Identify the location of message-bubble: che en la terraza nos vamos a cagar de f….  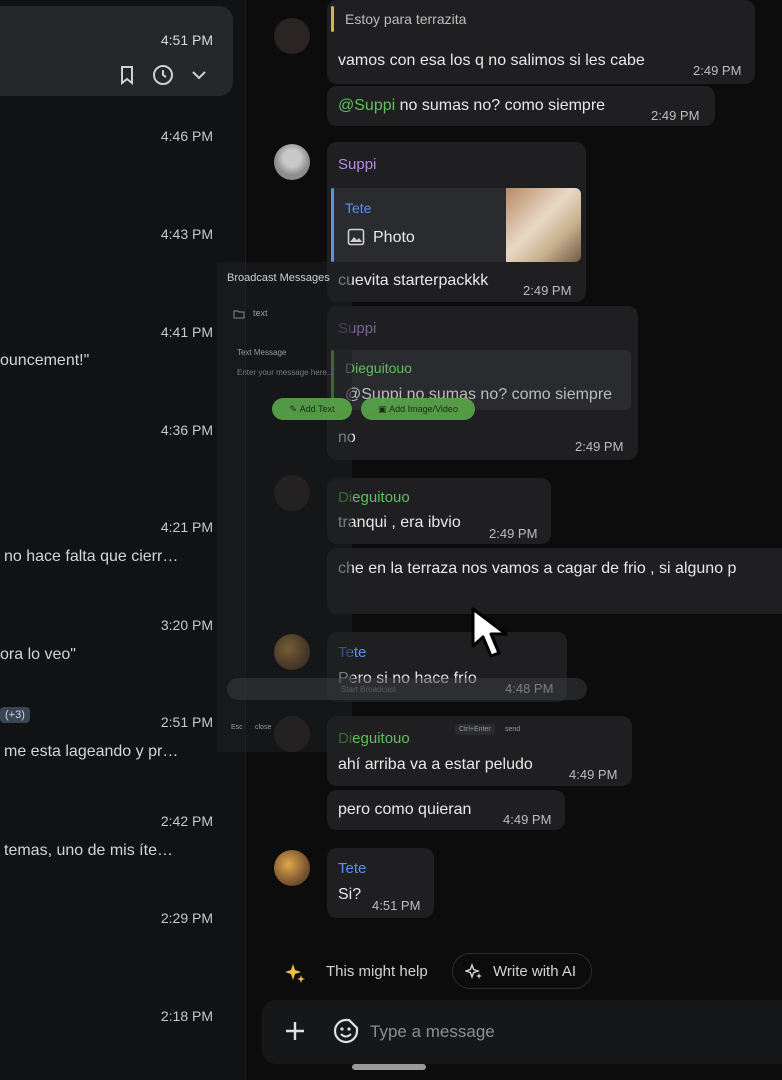
(554, 581).